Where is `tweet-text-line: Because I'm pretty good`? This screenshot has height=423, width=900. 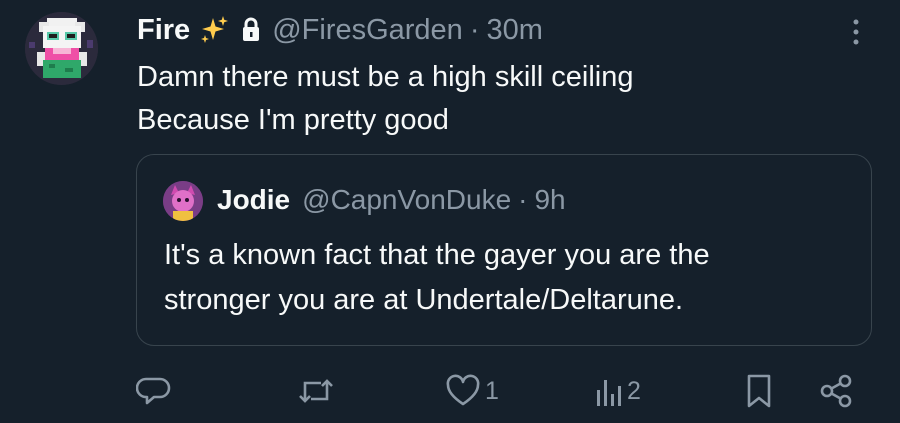 tweet-text-line: Because I'm pretty good is located at coordinates (293, 120).